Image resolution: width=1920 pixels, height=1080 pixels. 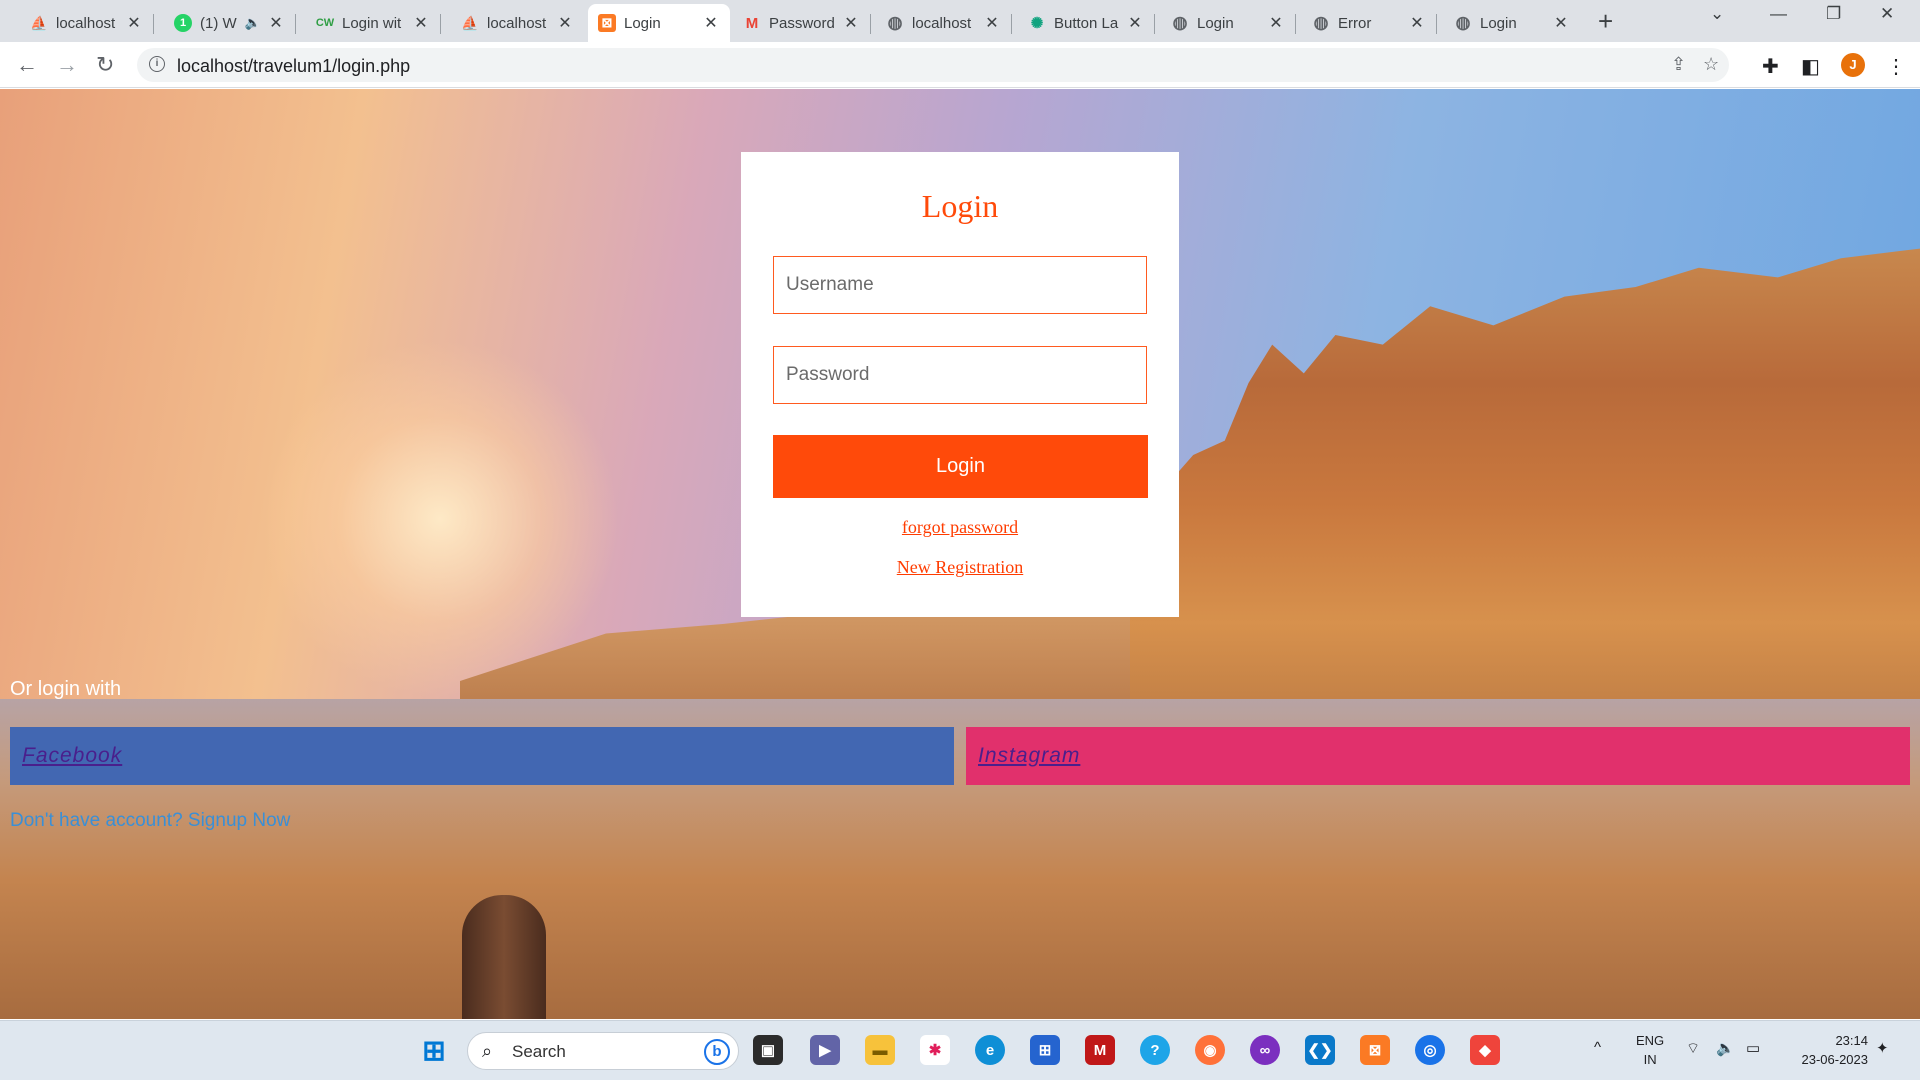 I want to click on help-icon: ?, so click(x=1155, y=1050).